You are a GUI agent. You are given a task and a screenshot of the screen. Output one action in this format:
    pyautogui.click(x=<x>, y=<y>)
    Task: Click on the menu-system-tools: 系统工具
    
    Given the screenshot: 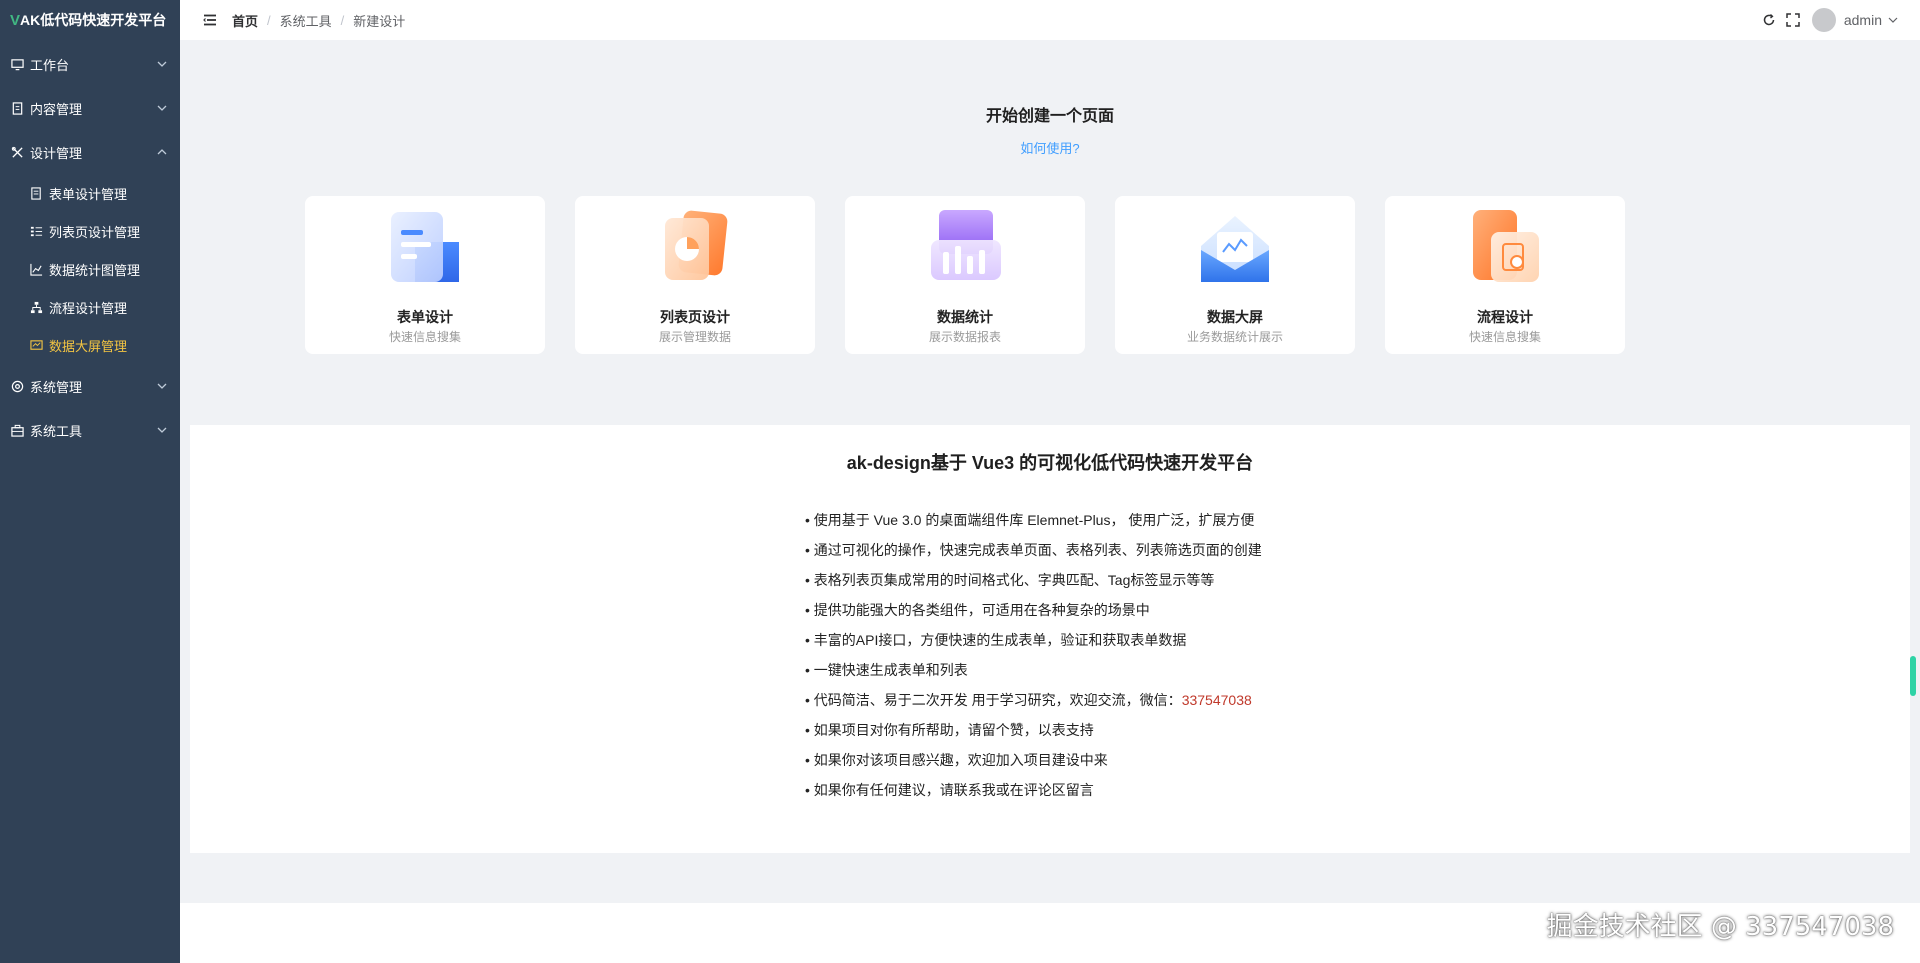 What is the action you would take?
    pyautogui.click(x=90, y=430)
    